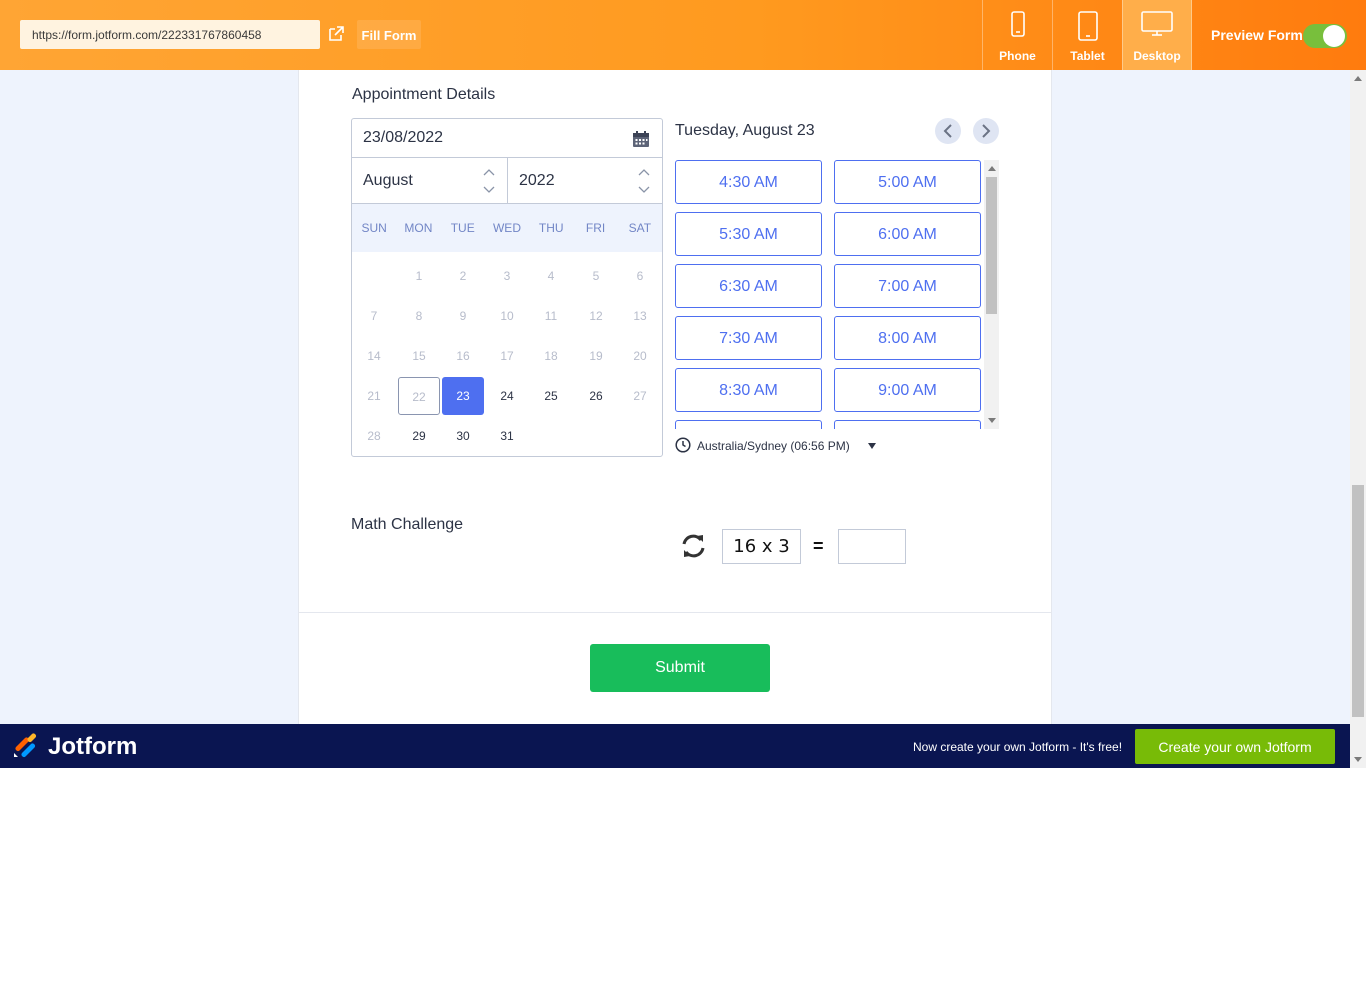 This screenshot has height=984, width=1366. I want to click on weekday-label: THU, so click(551, 228).